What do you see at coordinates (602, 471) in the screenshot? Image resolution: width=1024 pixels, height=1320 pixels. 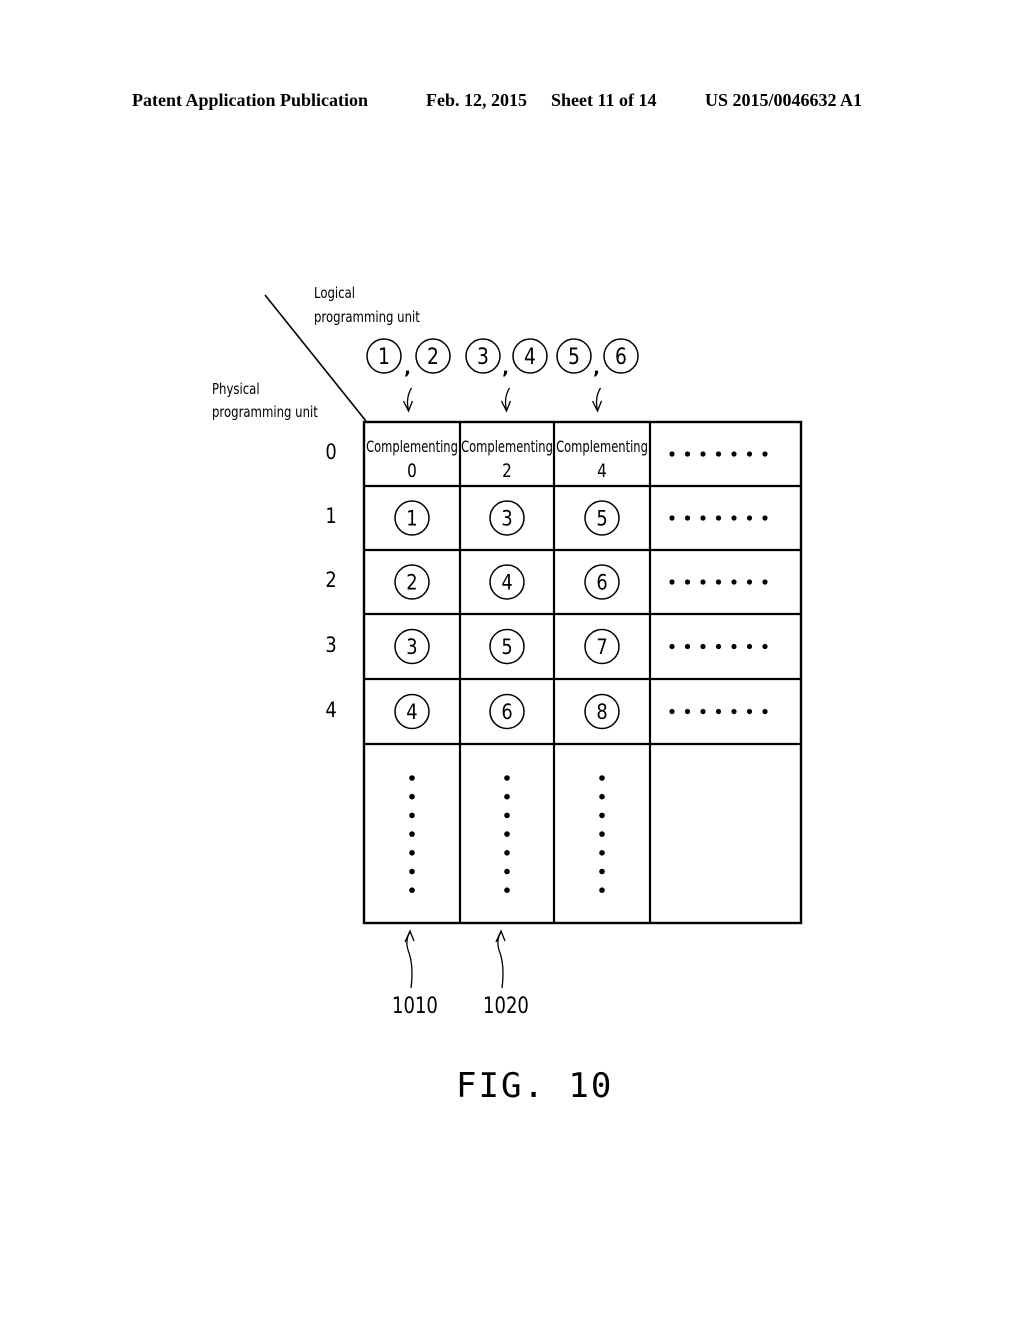 I see `complementing-value: 4` at bounding box center [602, 471].